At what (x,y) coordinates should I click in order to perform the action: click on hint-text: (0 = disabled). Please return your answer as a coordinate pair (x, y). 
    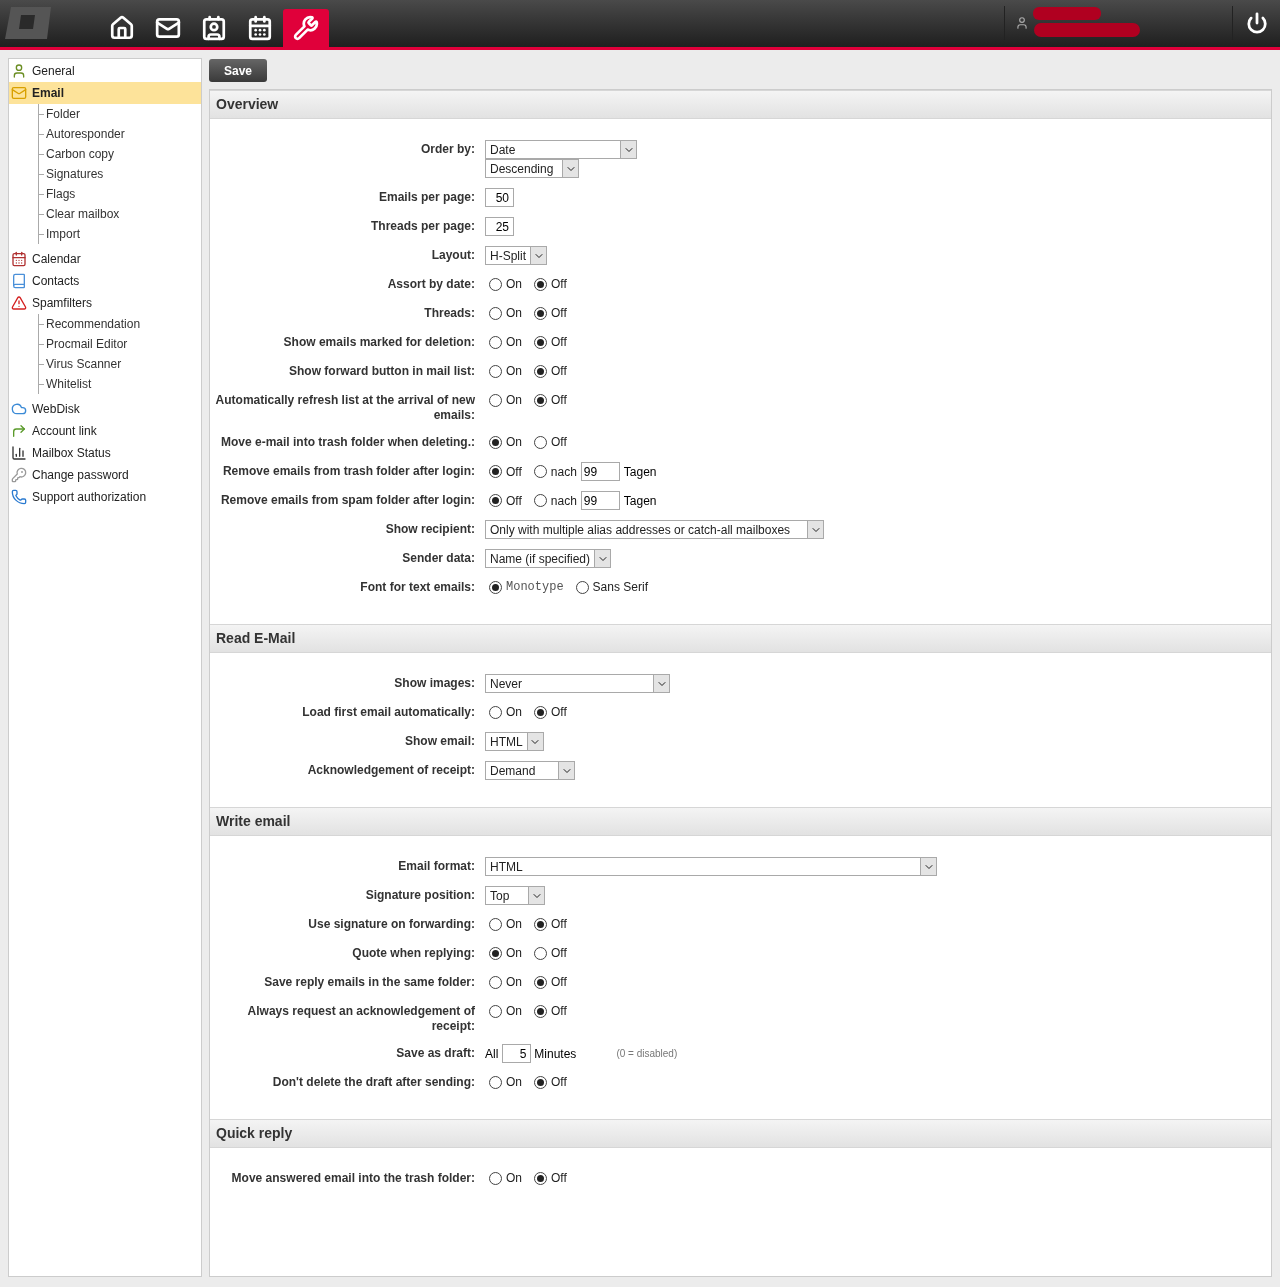
    Looking at the image, I should click on (647, 1054).